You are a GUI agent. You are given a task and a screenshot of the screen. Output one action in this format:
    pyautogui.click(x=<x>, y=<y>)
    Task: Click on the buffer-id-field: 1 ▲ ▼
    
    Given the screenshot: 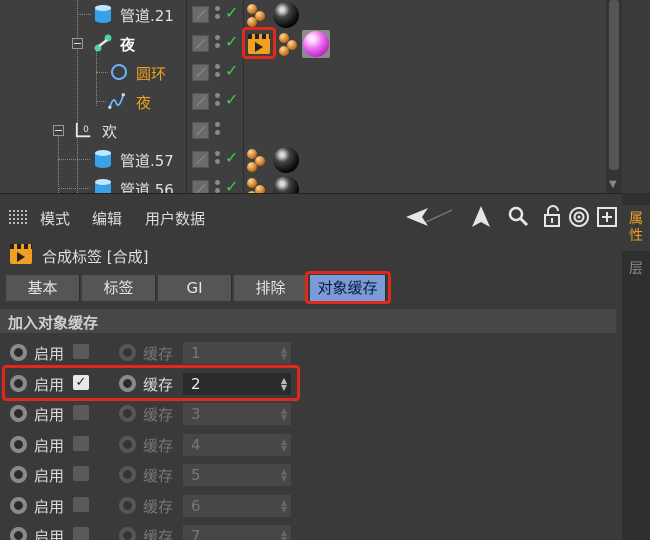 What is the action you would take?
    pyautogui.click(x=237, y=353)
    